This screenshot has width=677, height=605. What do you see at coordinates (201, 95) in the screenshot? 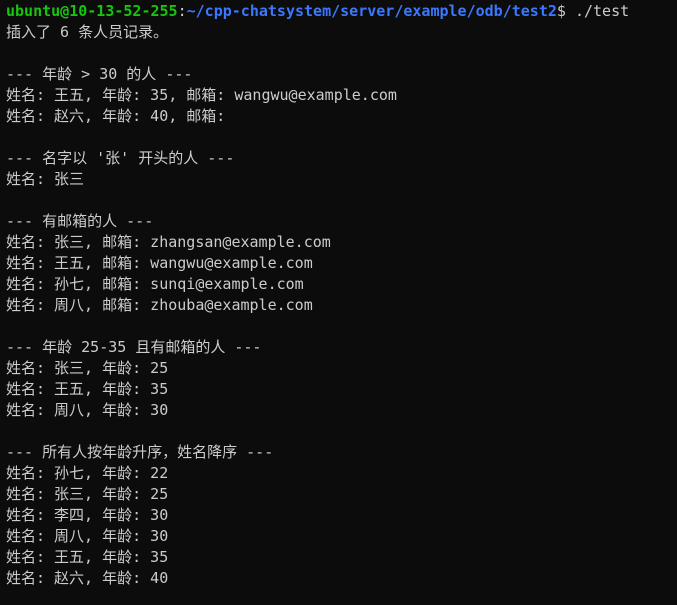
I see `output-line: 姓名: 王五, 年龄: 35, 邮箱: wangwu@example.com` at bounding box center [201, 95].